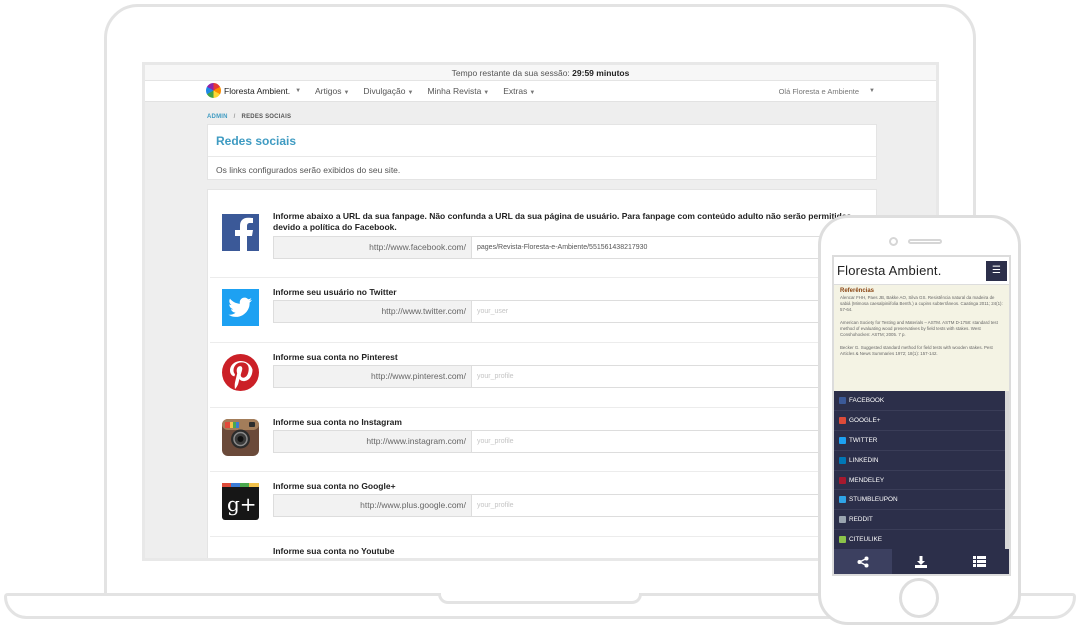 The height and width of the screenshot is (630, 1080). Describe the element at coordinates (921, 441) in the screenshot. I see `share-twitter: TWITTER` at that location.